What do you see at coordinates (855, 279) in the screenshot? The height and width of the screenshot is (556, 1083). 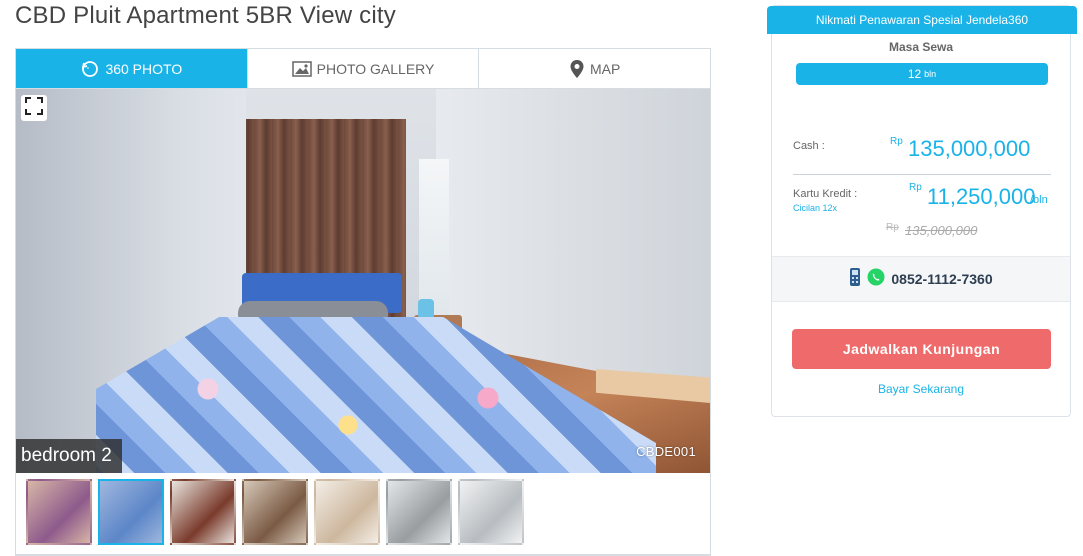 I see `phone-icon` at bounding box center [855, 279].